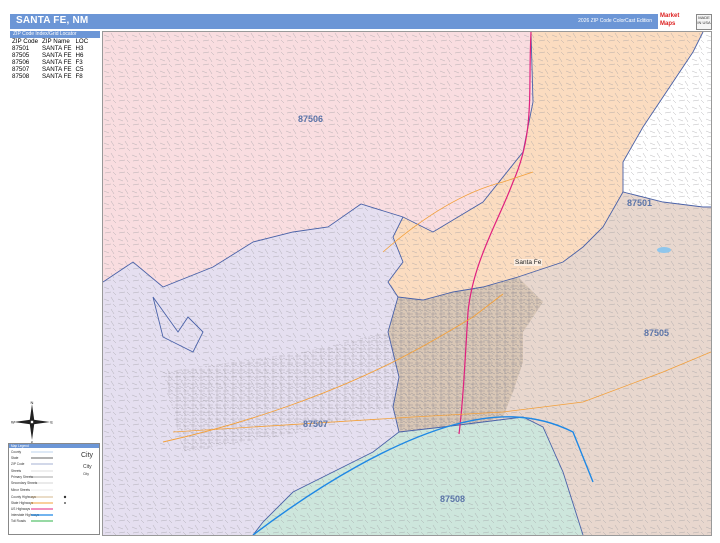 The image size is (720, 543). Describe the element at coordinates (86, 474) in the screenshot. I see `legend-city-small: City` at that location.